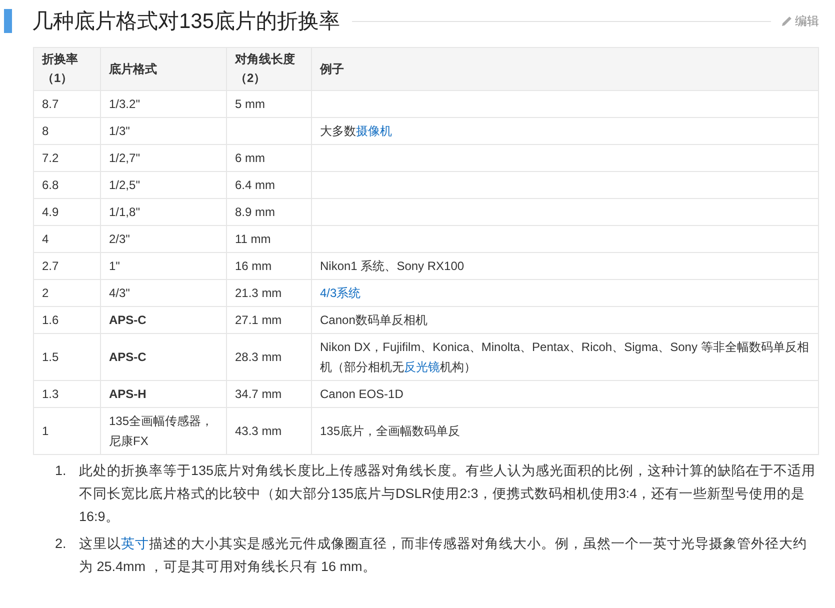 This screenshot has width=835, height=608. What do you see at coordinates (269, 394) in the screenshot?
I see `table-cell: 34.7 mm` at bounding box center [269, 394].